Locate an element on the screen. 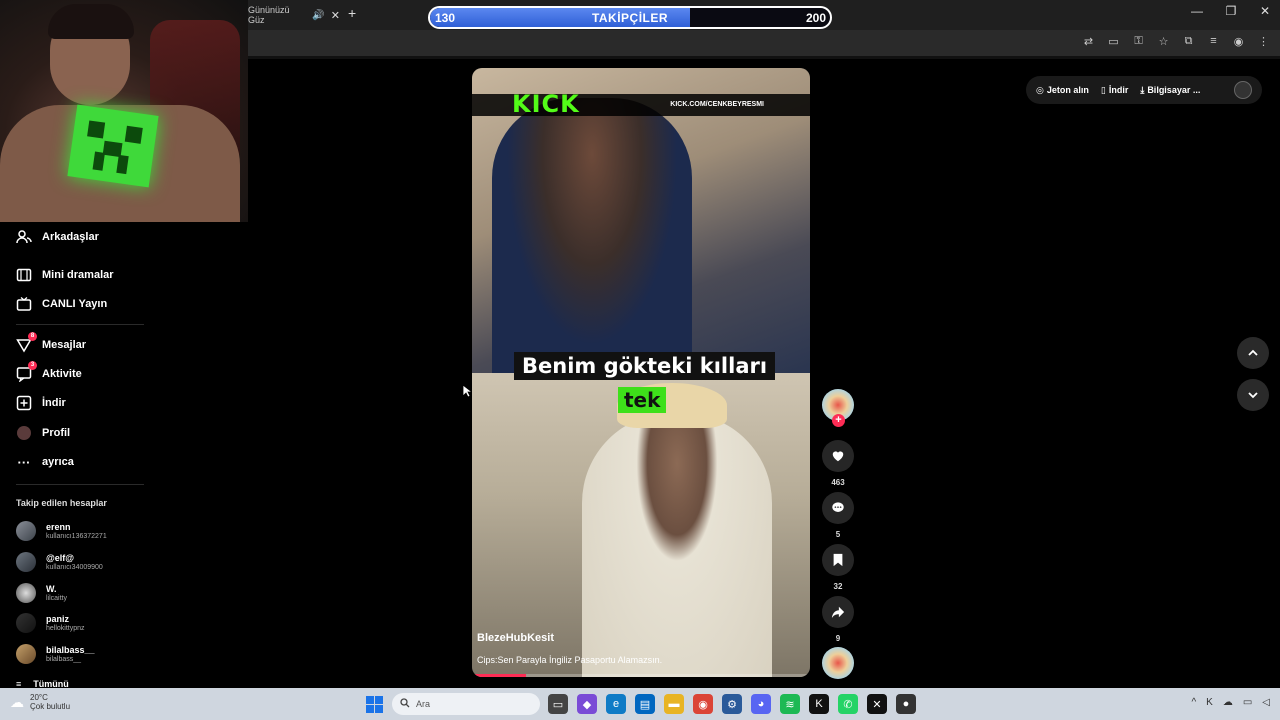 The image size is (1280, 720). task-view-icon: ▭ is located at coordinates (558, 704).